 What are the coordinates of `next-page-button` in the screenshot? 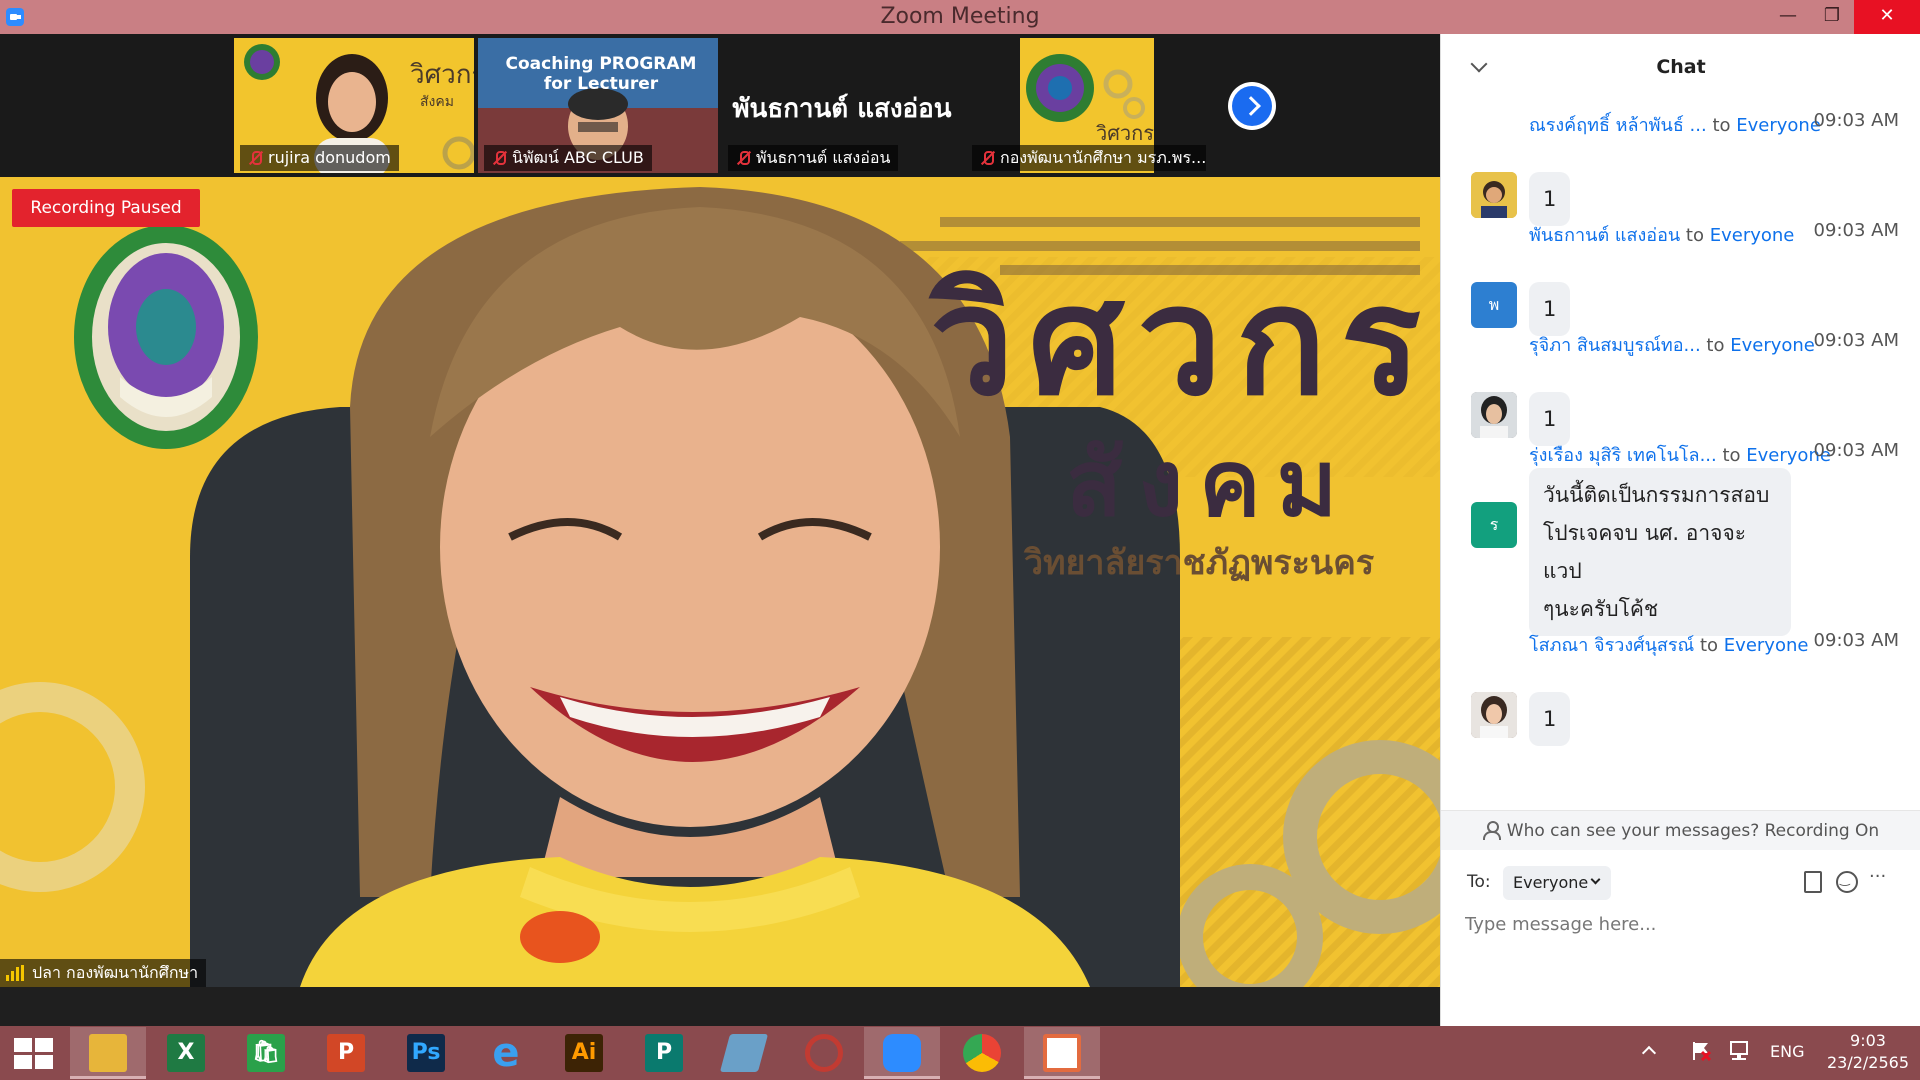 It's located at (1252, 106).